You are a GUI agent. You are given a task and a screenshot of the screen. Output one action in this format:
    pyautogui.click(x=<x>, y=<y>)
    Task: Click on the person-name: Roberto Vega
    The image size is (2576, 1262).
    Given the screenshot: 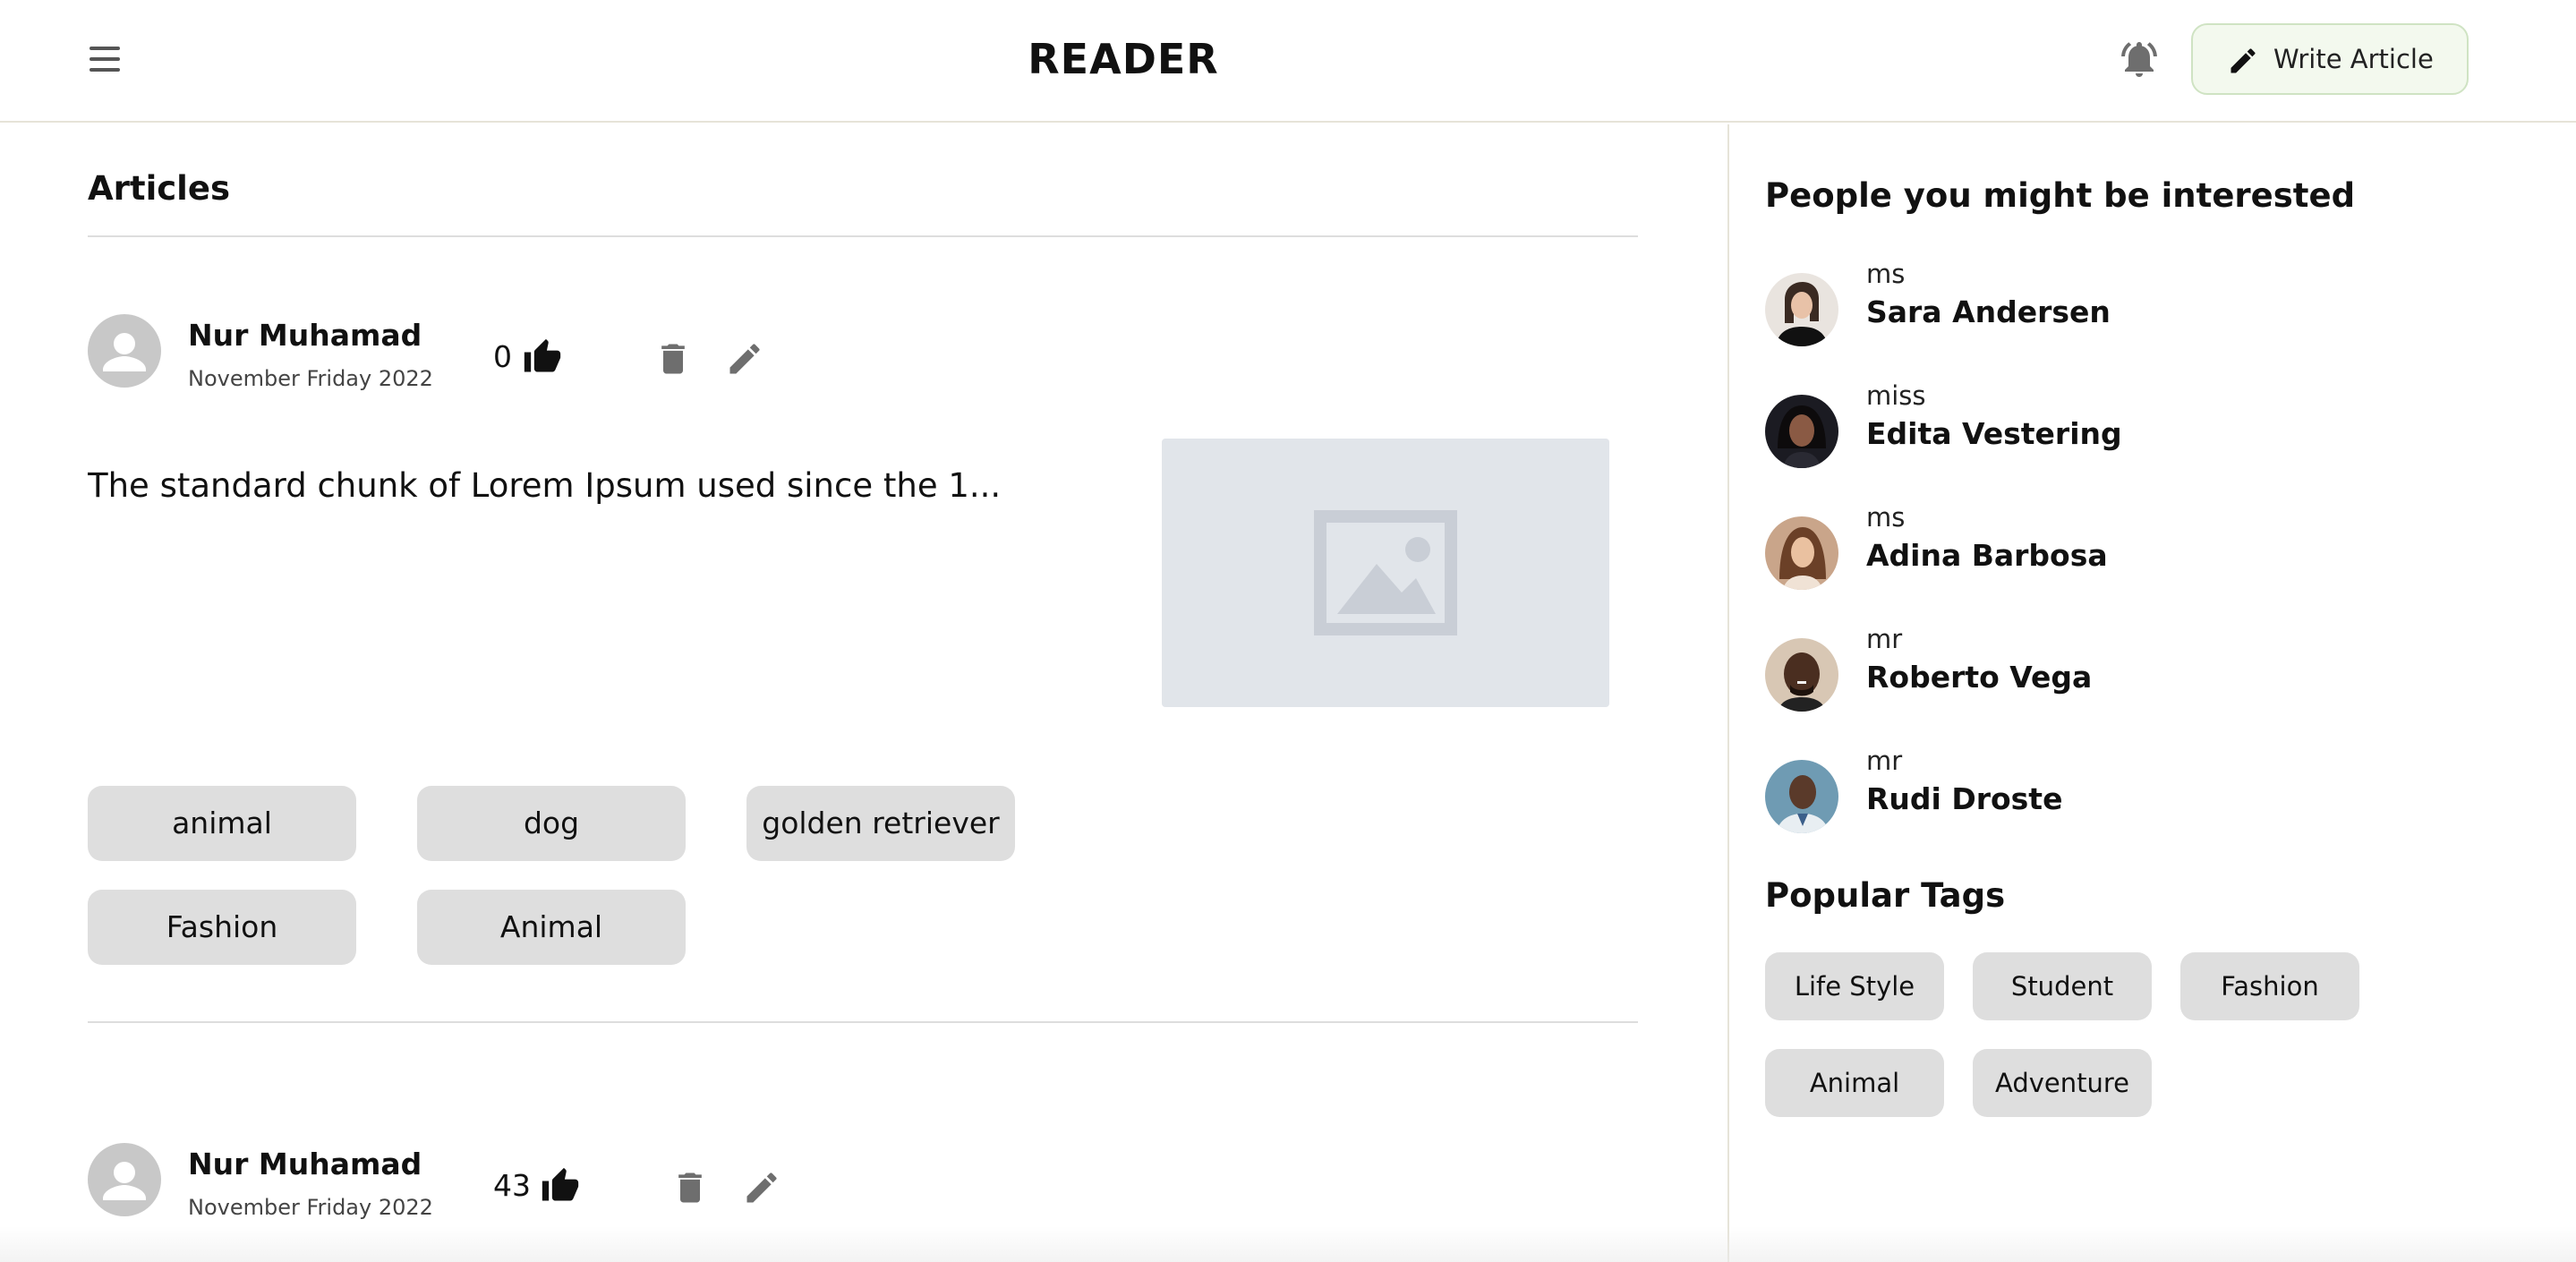 What is the action you would take?
    pyautogui.click(x=1979, y=677)
    